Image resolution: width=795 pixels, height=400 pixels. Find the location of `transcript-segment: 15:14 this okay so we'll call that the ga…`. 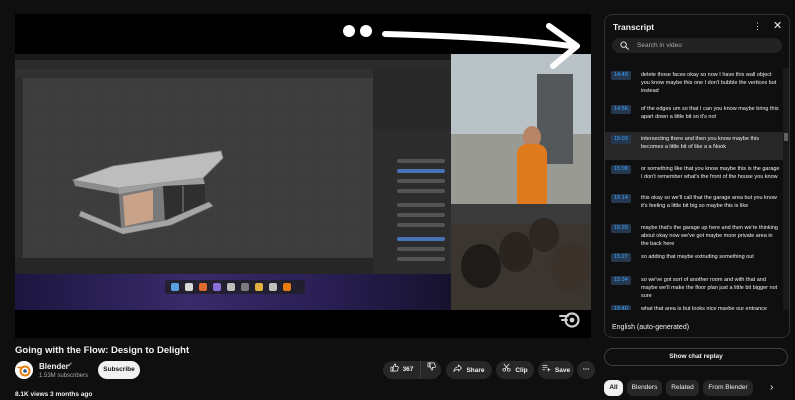

transcript-segment: 15:14 this okay so we'll call that the ga… is located at coordinates (694, 205).